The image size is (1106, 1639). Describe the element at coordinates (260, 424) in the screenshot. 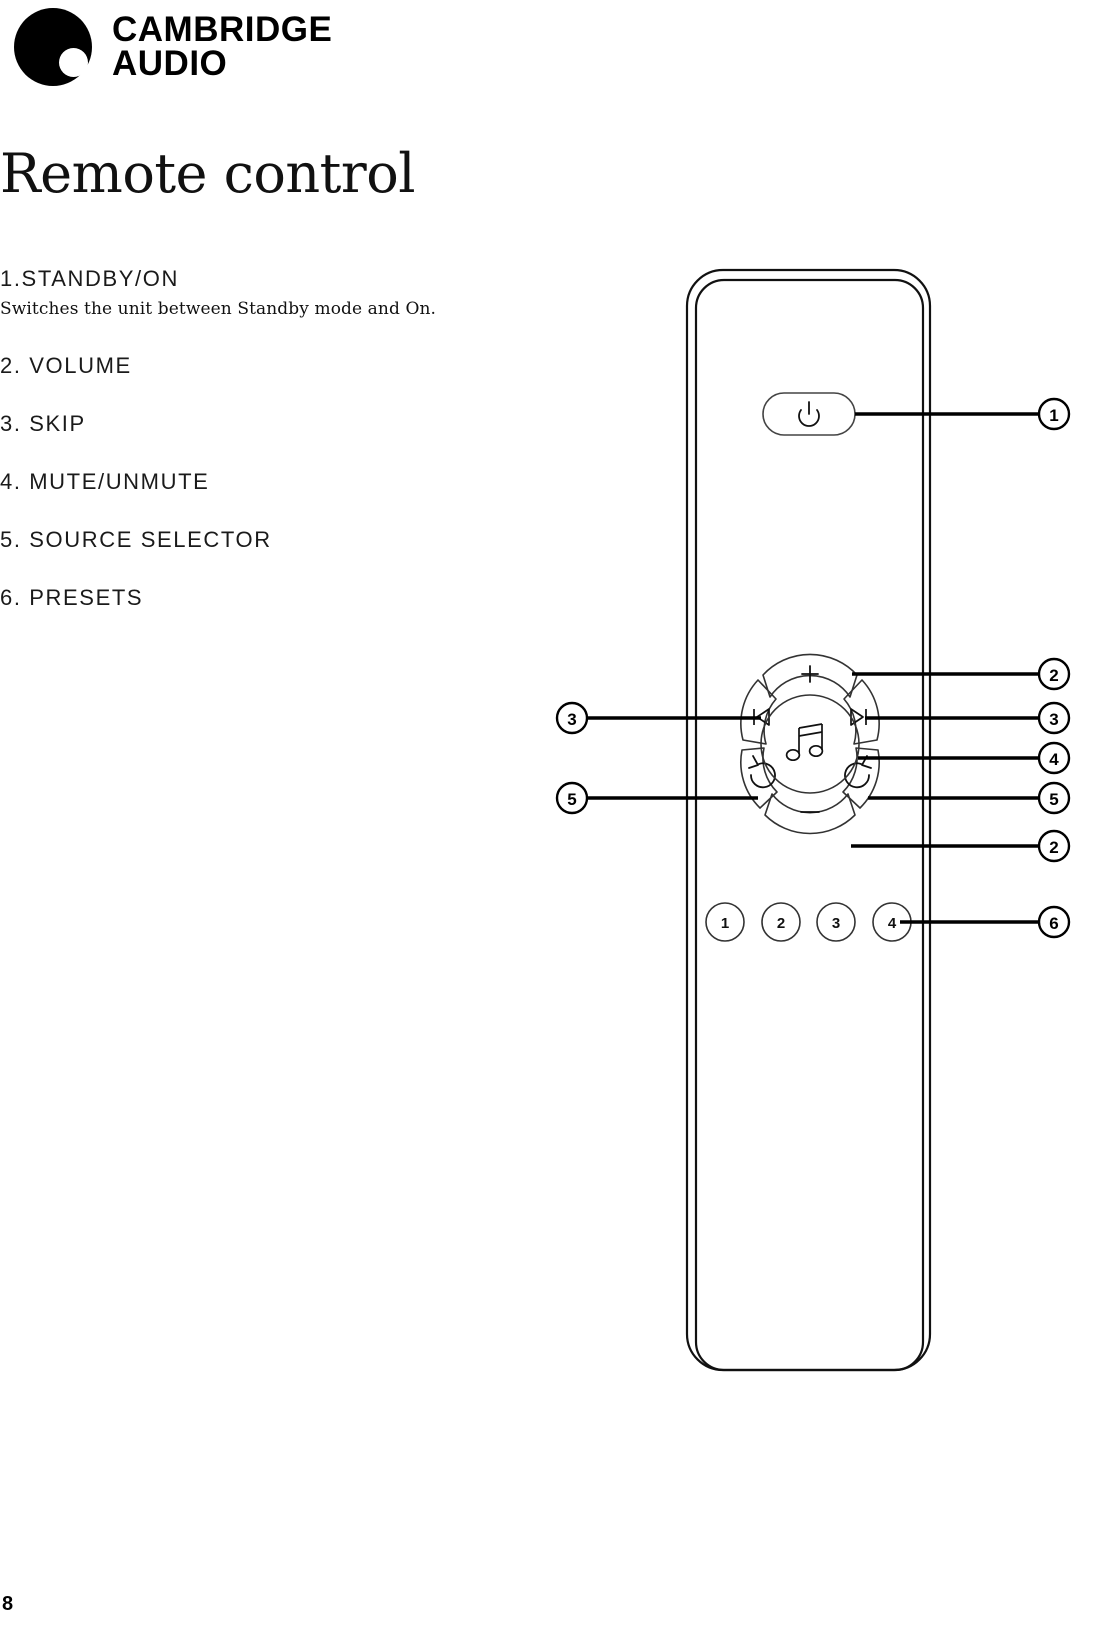

I see `legend-item-3: 3. SKIP` at that location.